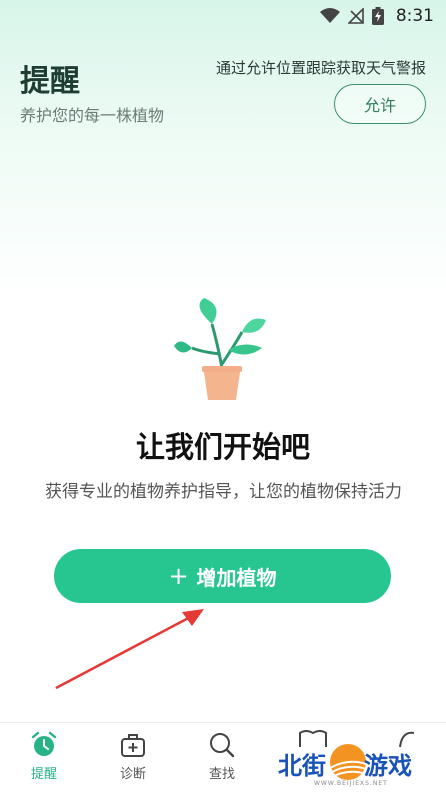  Describe the element at coordinates (129, 649) in the screenshot. I see `red-arrow-annotation` at that location.